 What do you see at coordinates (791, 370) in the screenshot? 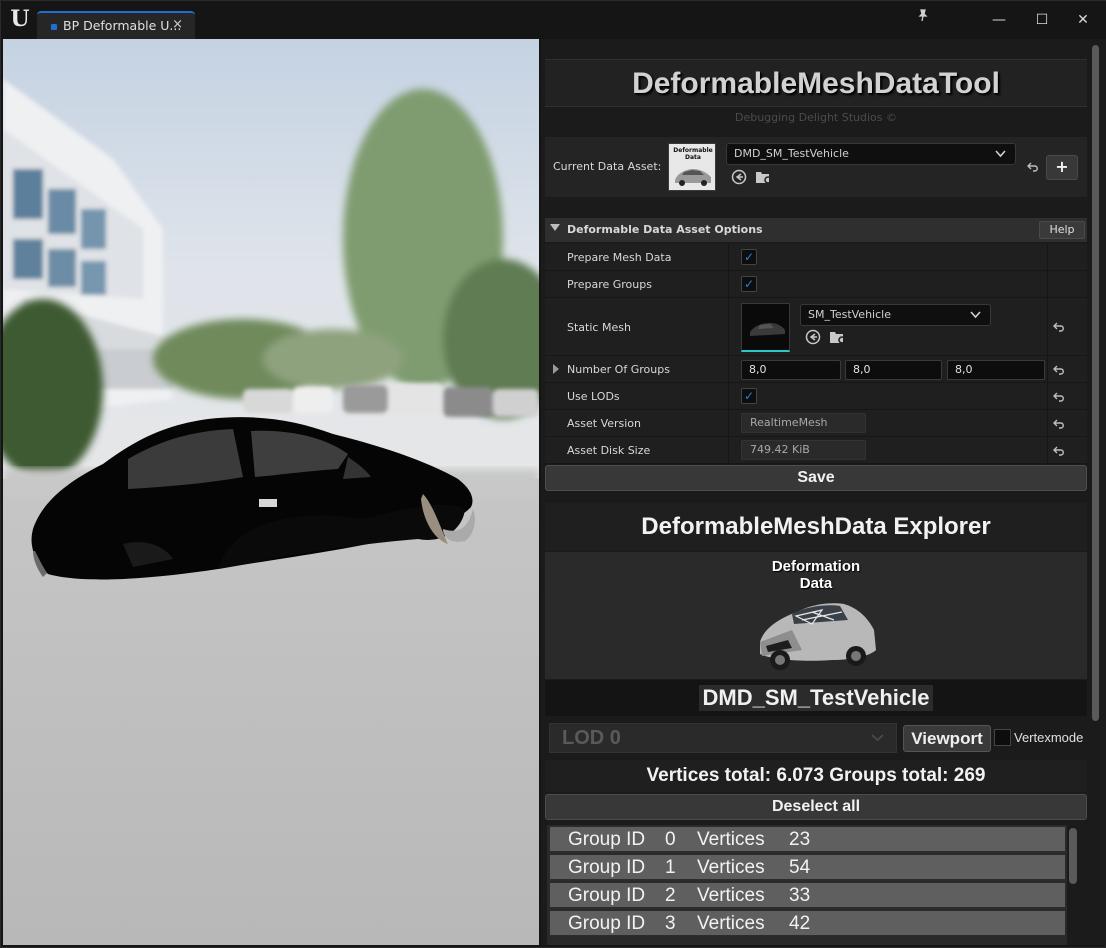
I see `groups-x-input: 8,0` at bounding box center [791, 370].